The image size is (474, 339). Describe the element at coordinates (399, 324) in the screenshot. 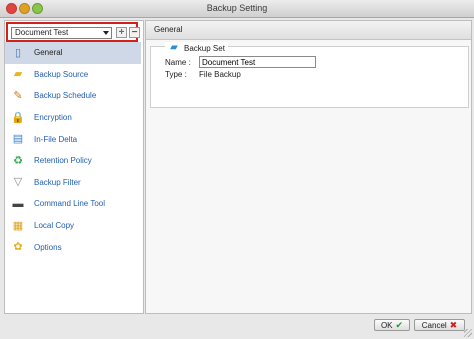

I see `check-icon: ✔` at that location.